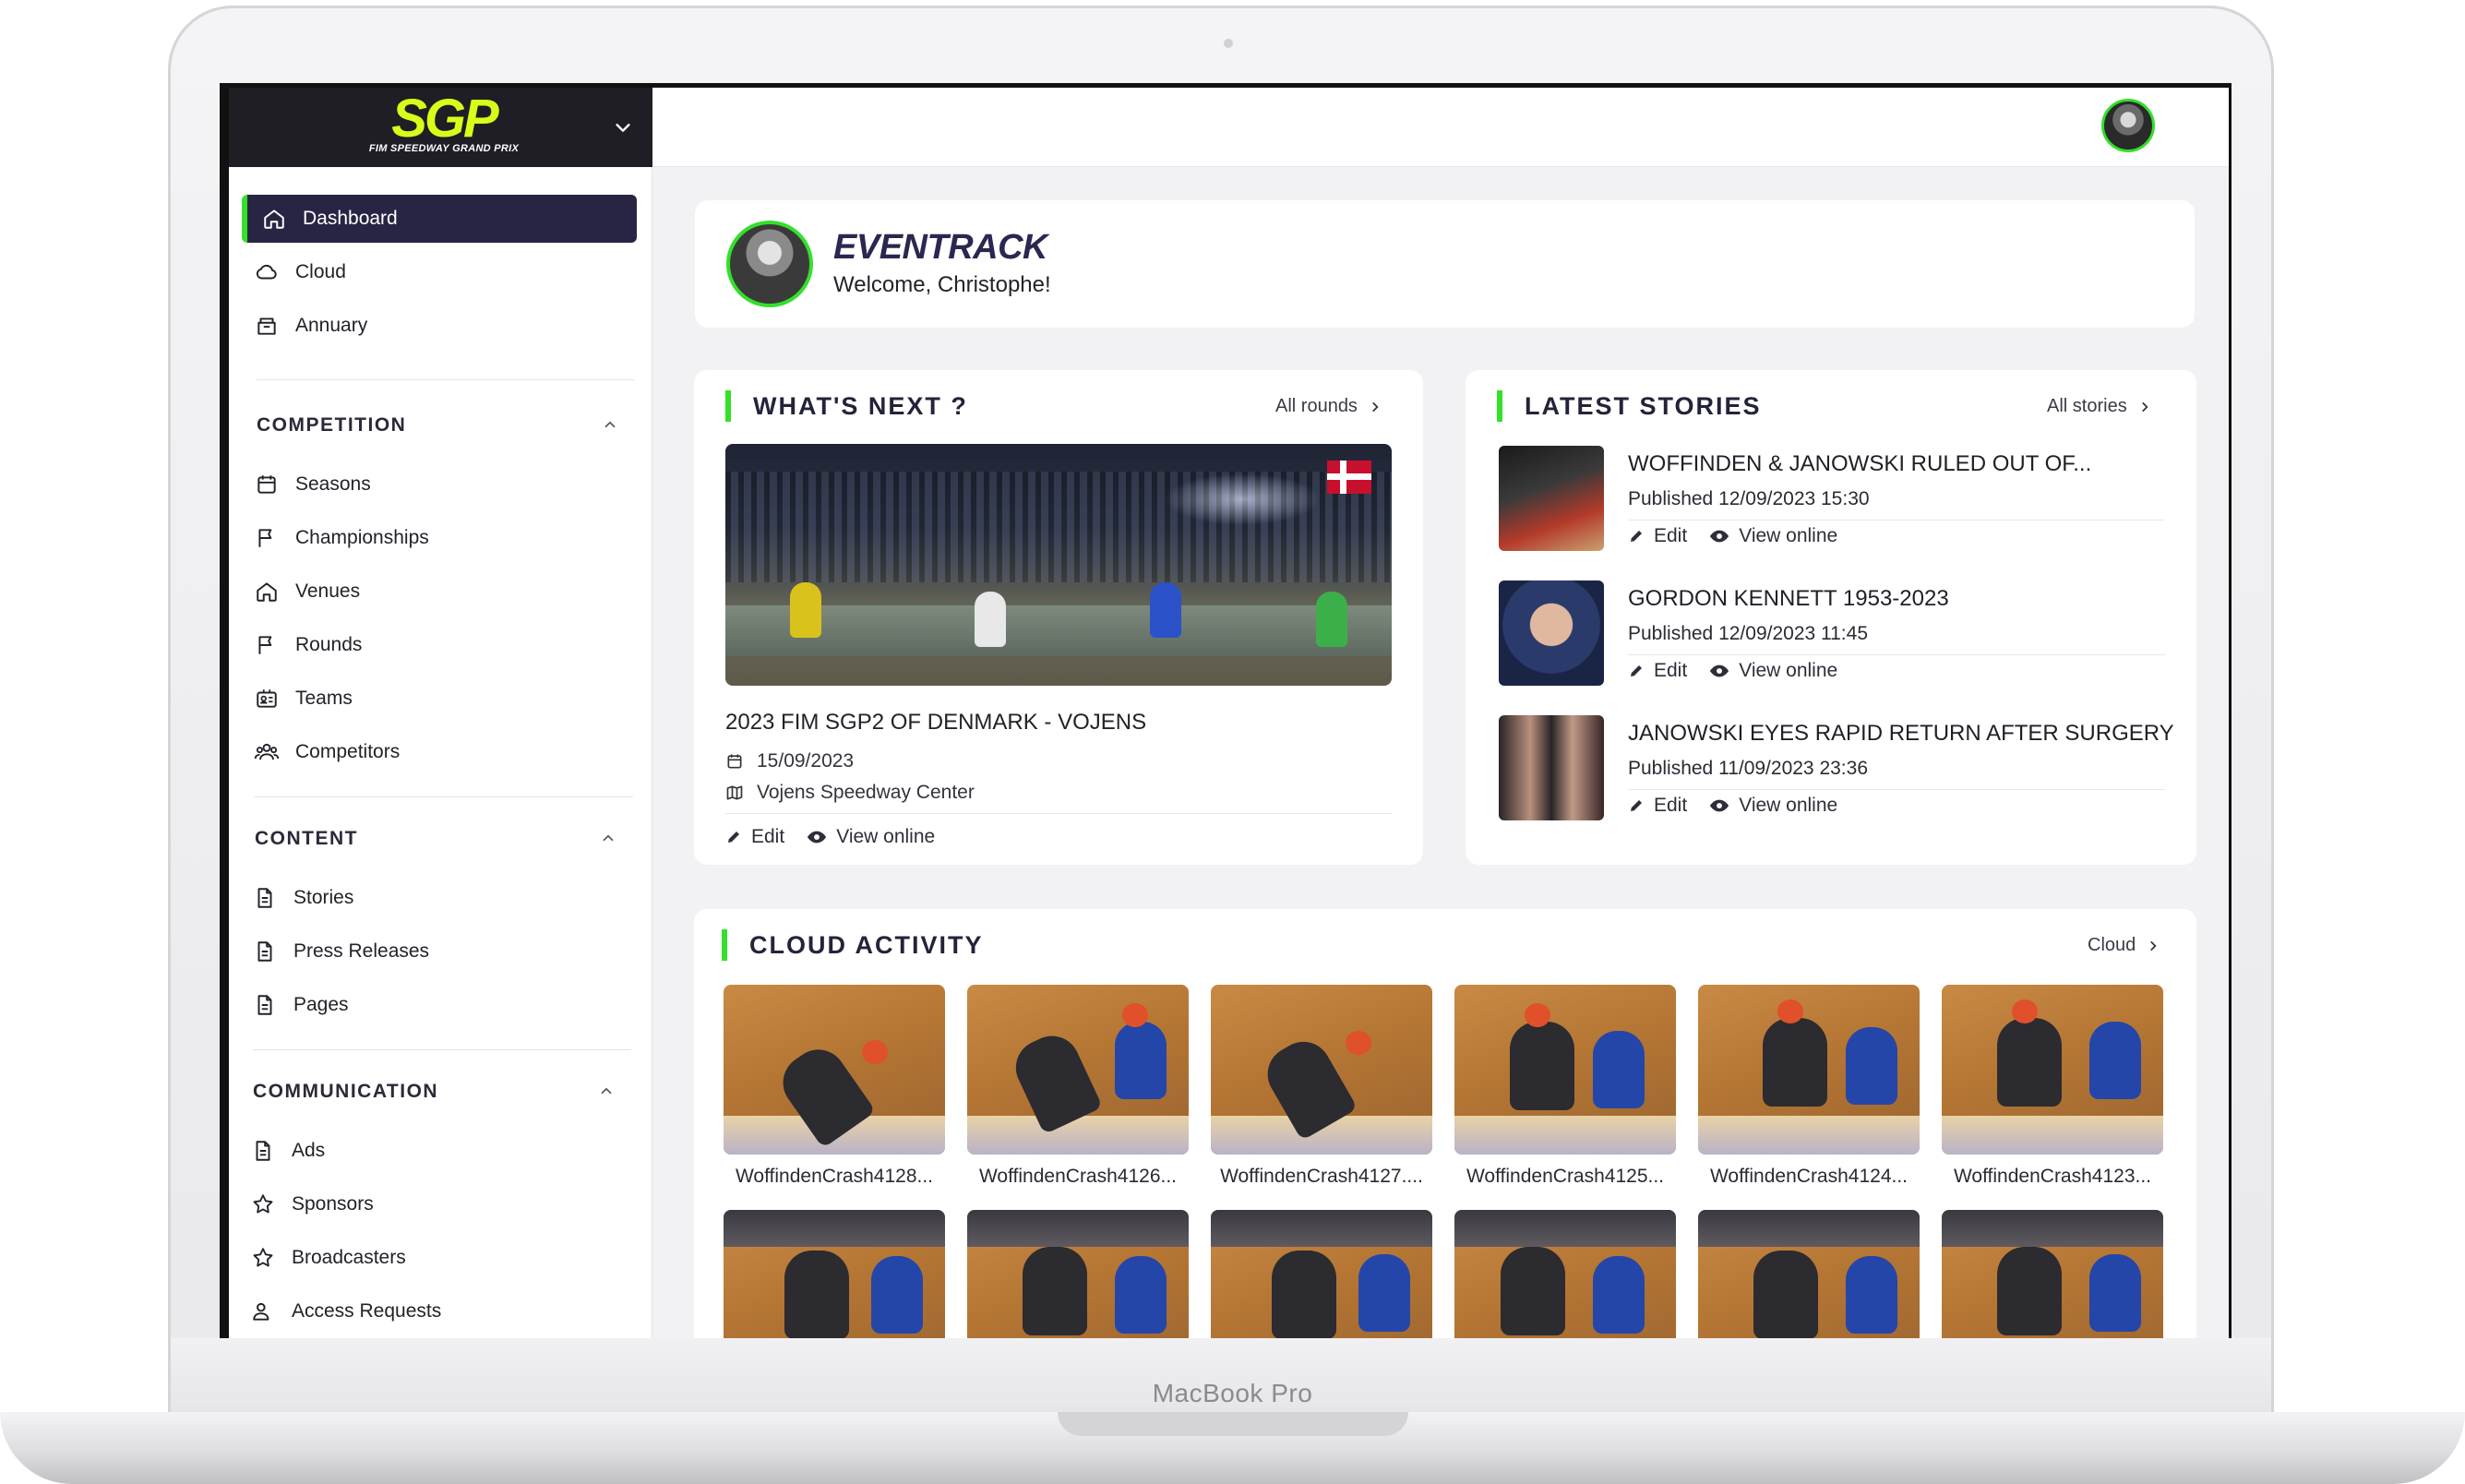  Describe the element at coordinates (2124, 945) in the screenshot. I see `cloud-link: Cloud` at that location.